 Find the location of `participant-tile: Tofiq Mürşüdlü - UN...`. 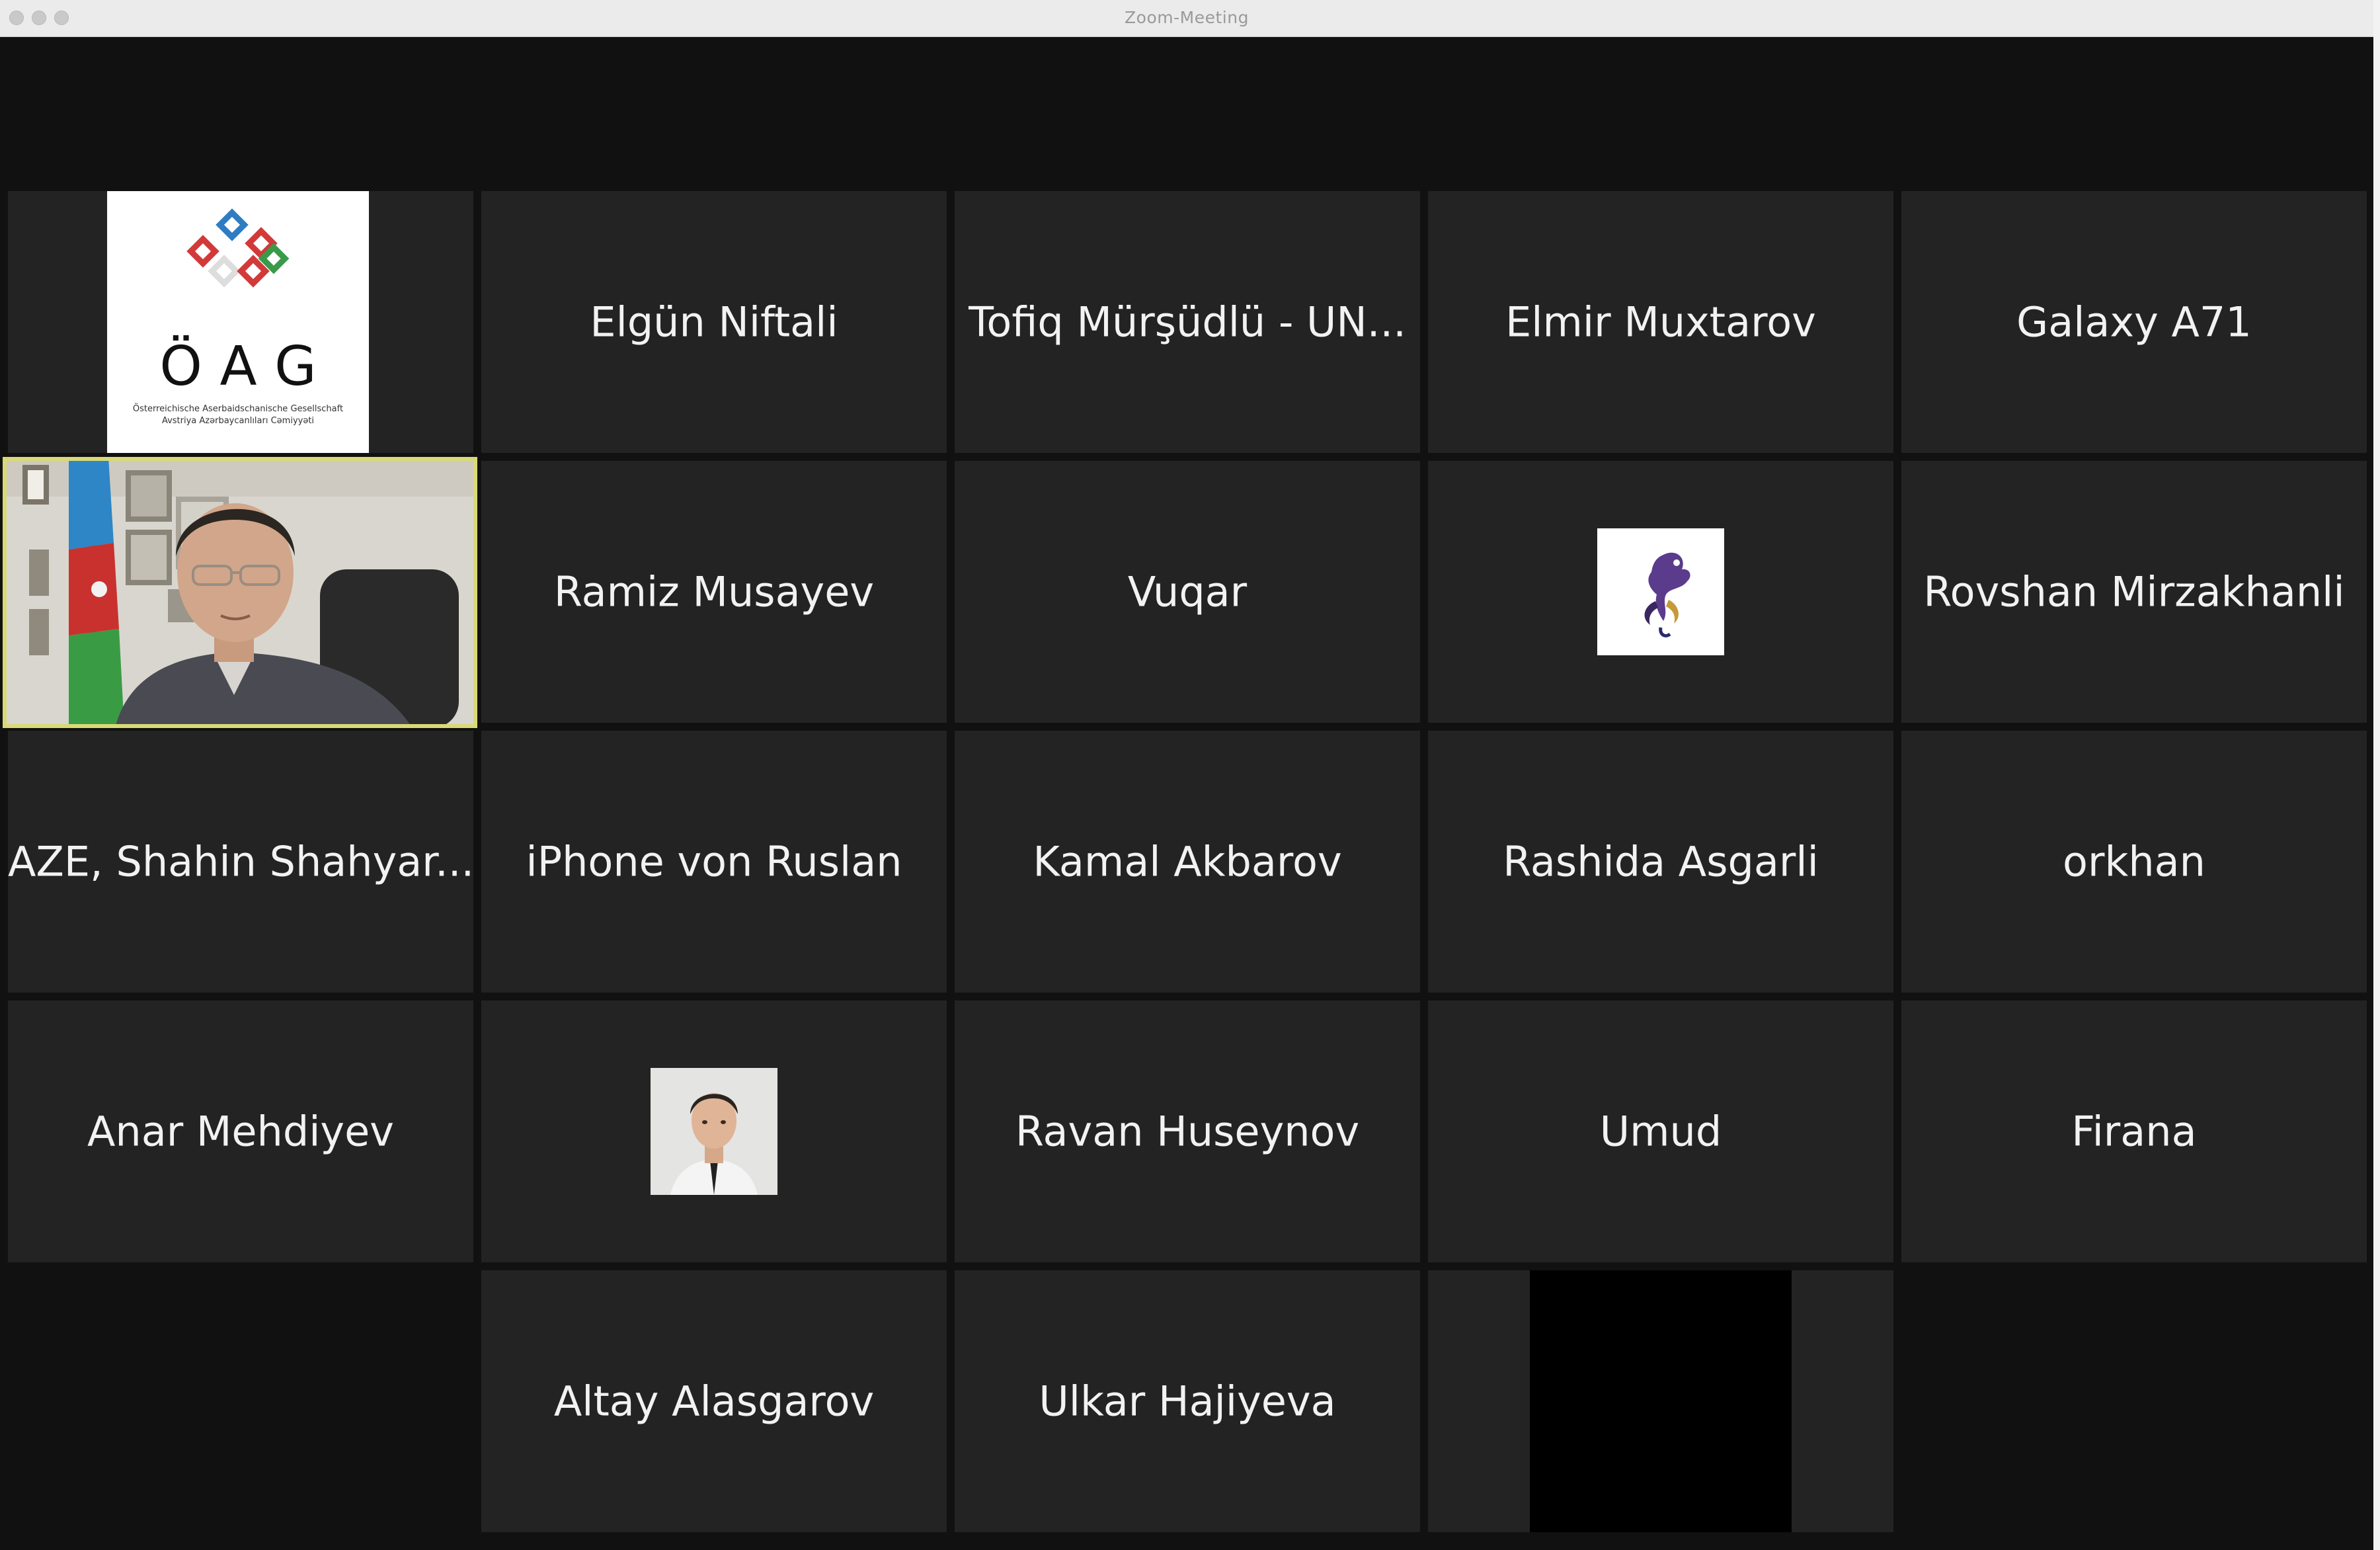

participant-tile: Tofiq Mürşüdlü - UN... is located at coordinates (1187, 322).